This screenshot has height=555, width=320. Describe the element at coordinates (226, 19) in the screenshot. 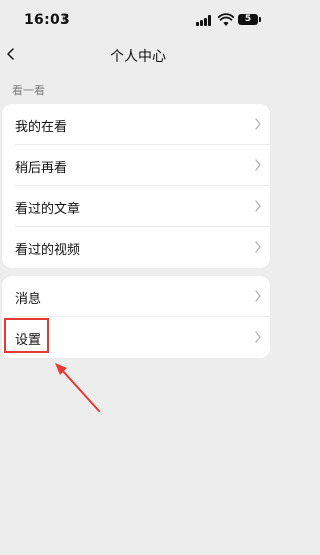

I see `wifi-icon` at that location.